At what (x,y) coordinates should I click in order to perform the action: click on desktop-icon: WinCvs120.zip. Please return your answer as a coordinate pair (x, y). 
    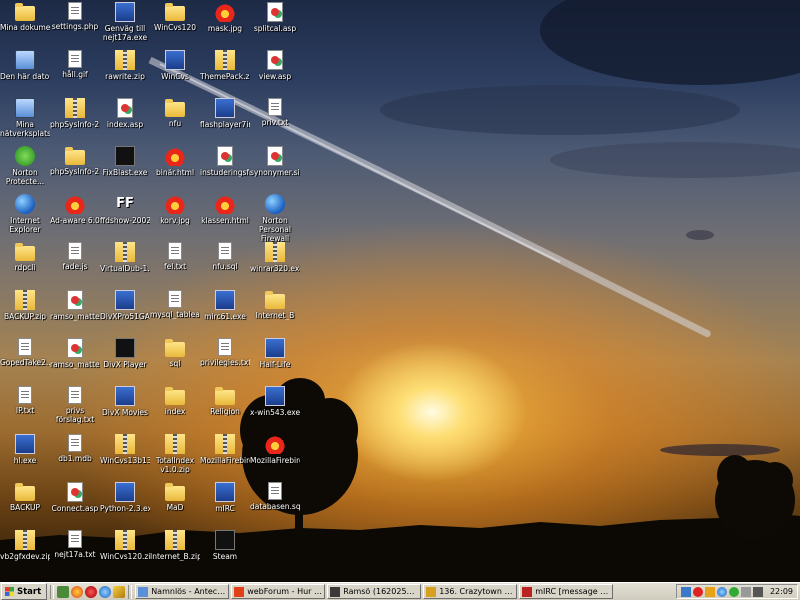
    Looking at the image, I should click on (125, 545).